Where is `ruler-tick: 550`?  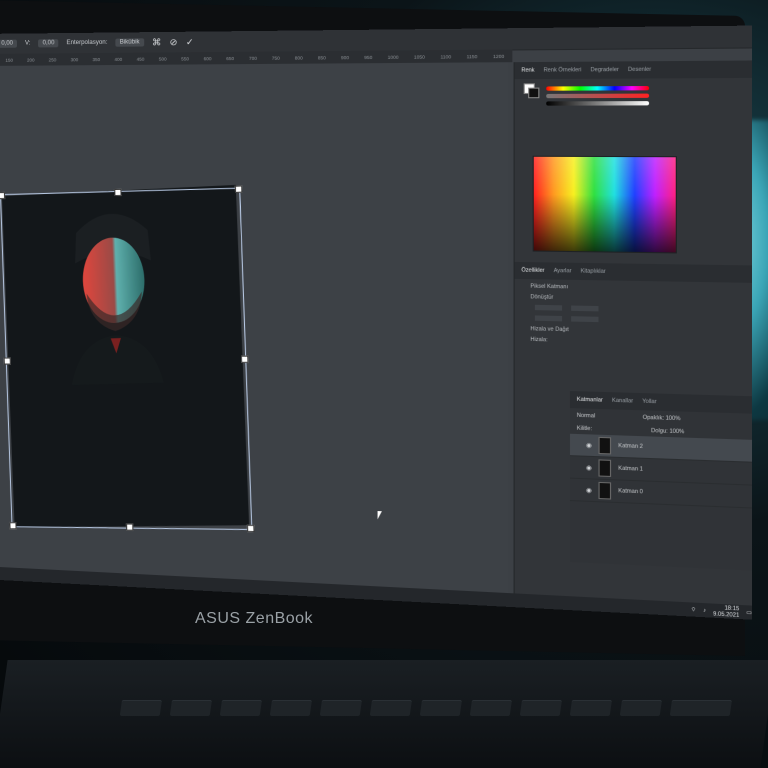
ruler-tick: 550 is located at coordinates (185, 58).